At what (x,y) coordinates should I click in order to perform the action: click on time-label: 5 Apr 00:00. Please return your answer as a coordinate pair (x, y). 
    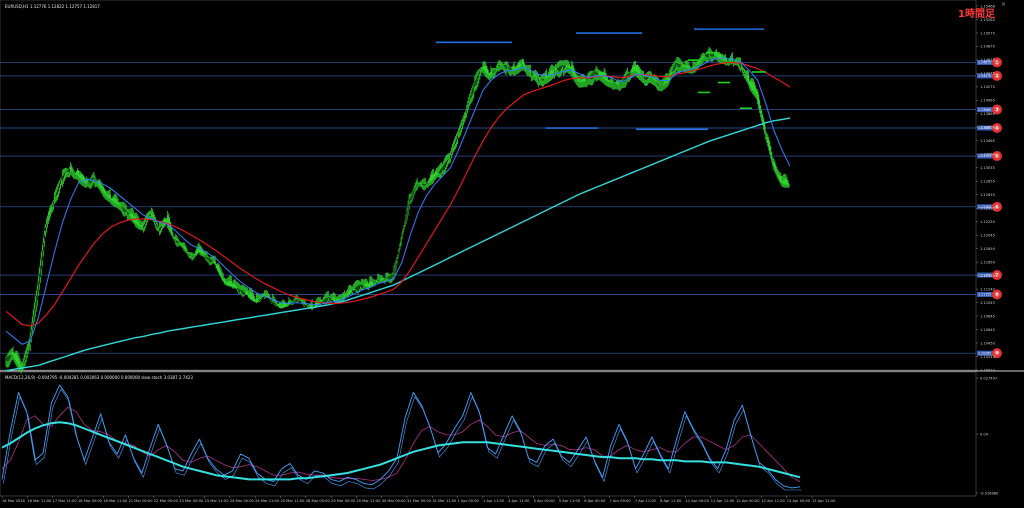
    Looking at the image, I should click on (545, 501).